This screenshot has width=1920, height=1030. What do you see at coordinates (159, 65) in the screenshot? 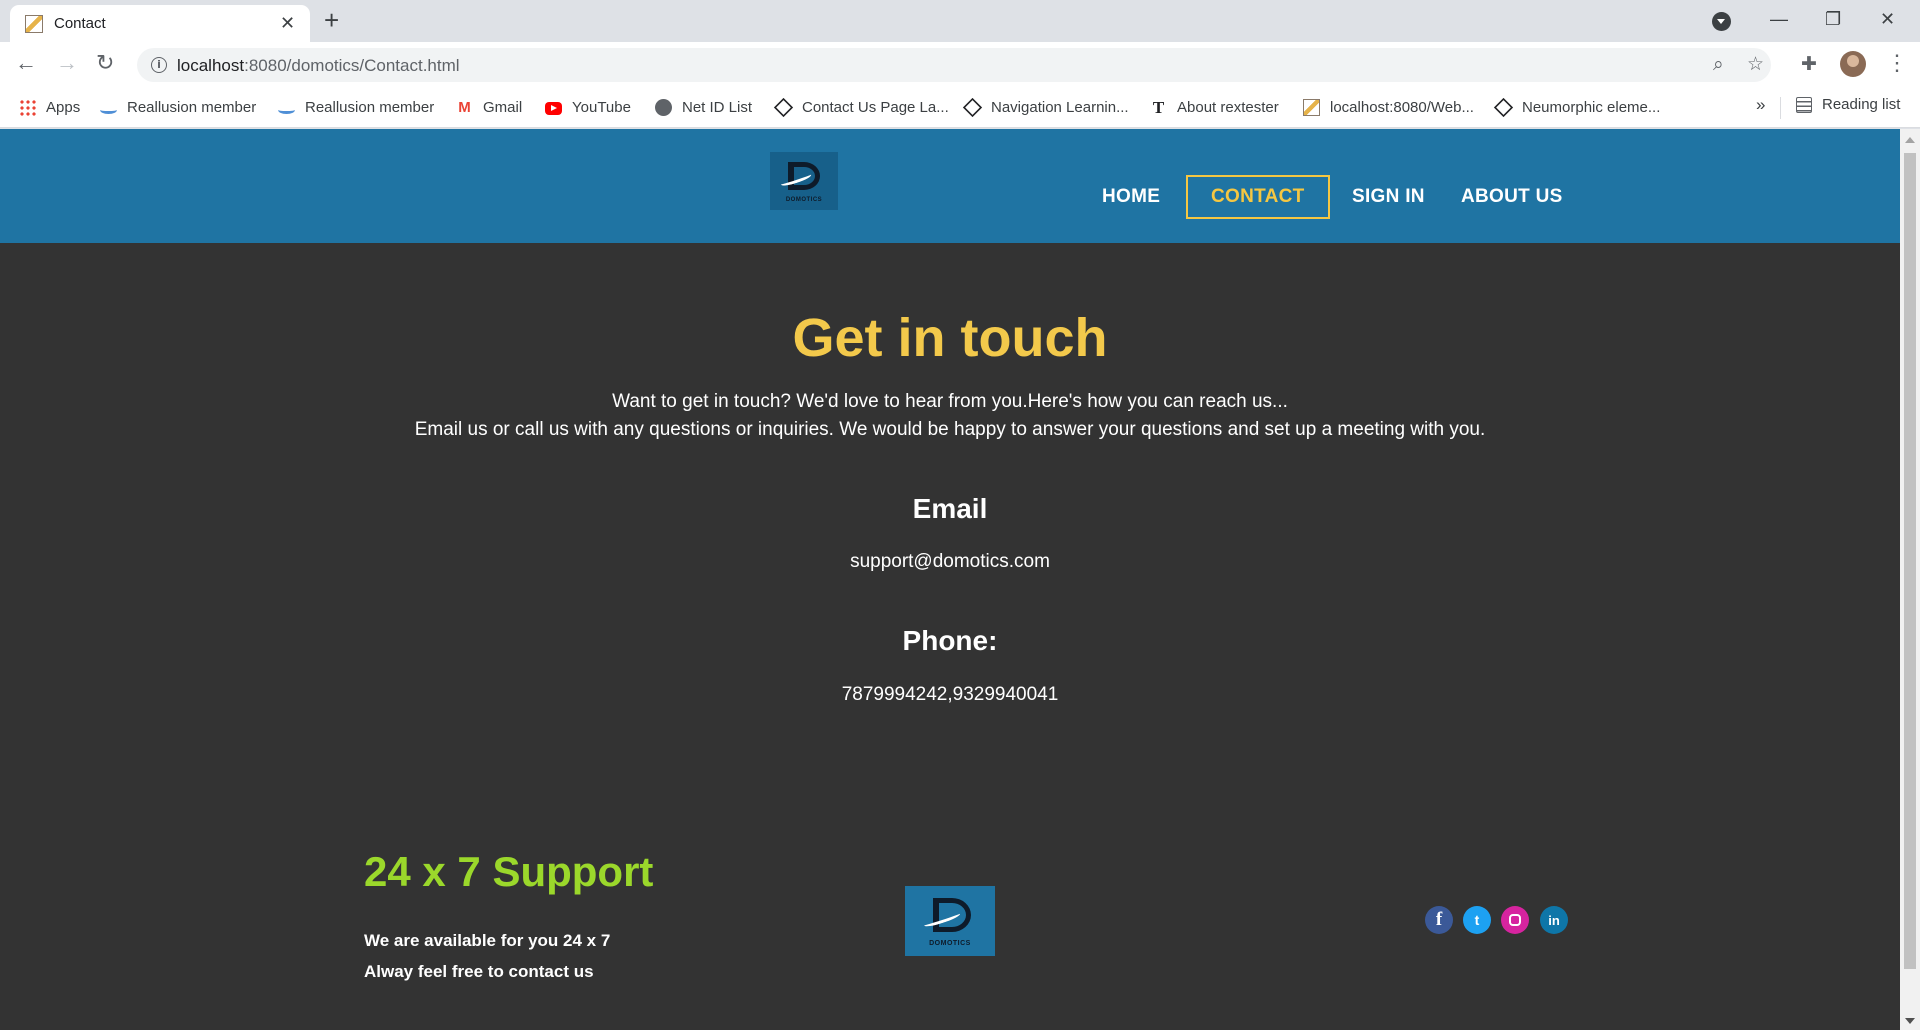
I see `site-info-icon: i` at bounding box center [159, 65].